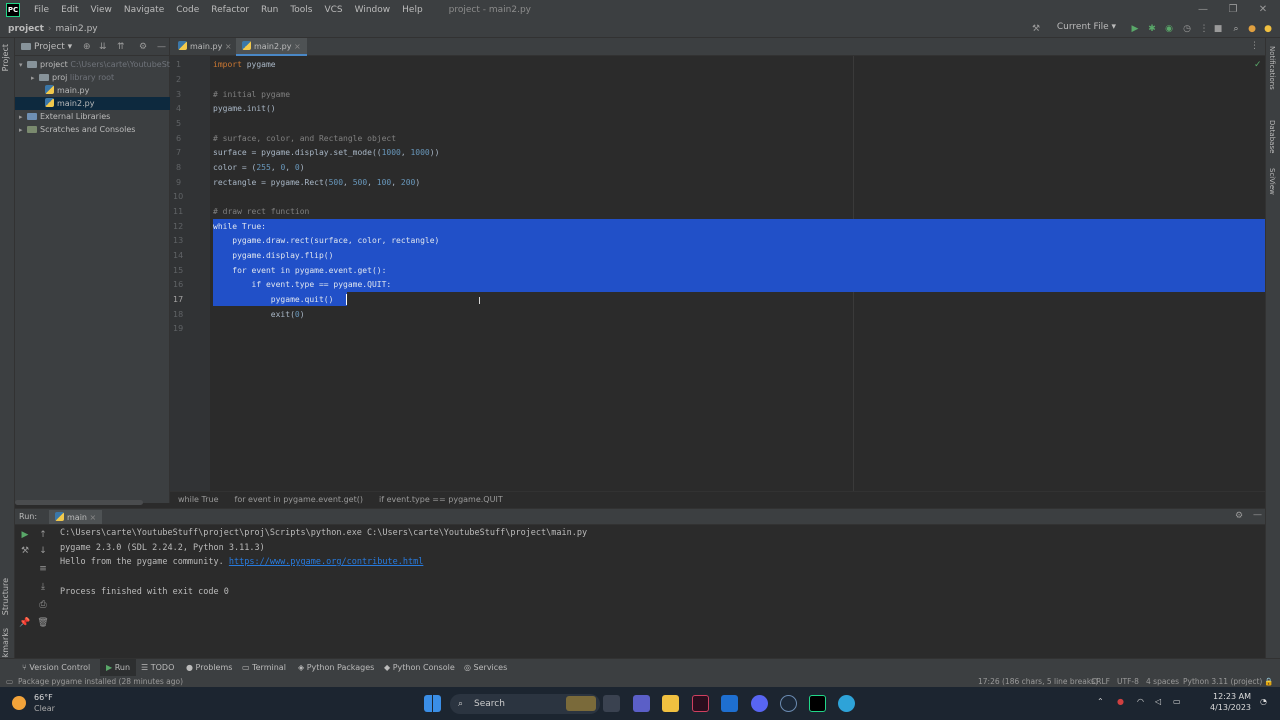 The image size is (1280, 720). Describe the element at coordinates (101, 10) in the screenshot. I see `menu-view: View` at that location.